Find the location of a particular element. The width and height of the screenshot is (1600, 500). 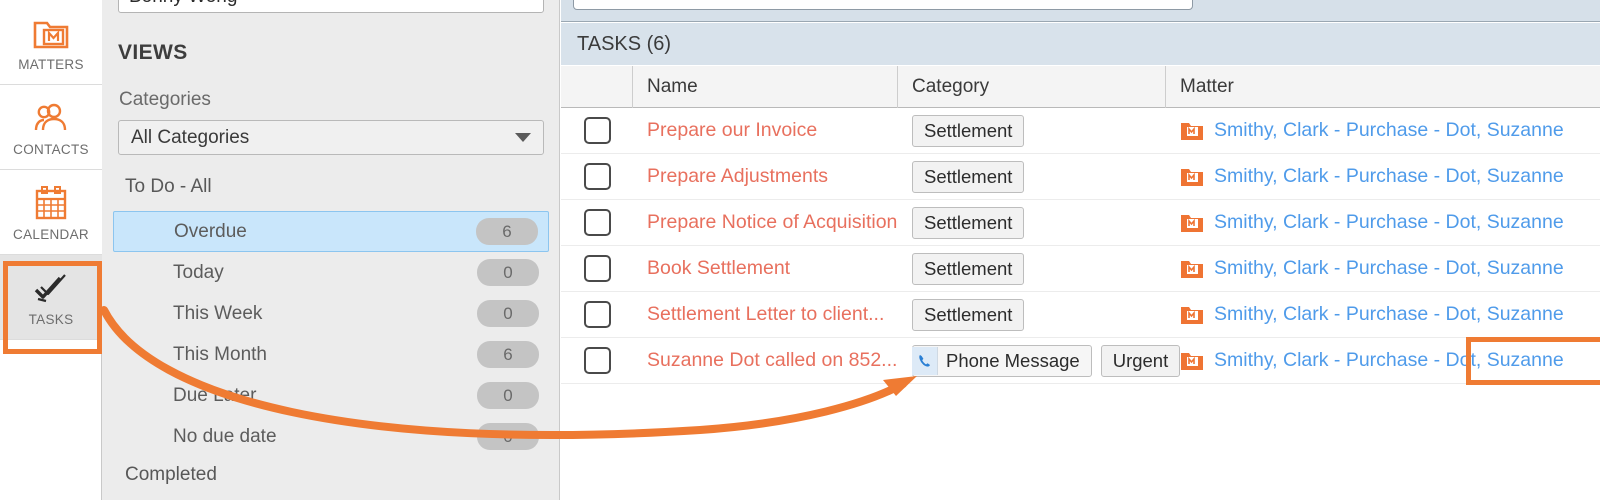

rail-item-tasks: TASKS is located at coordinates (51, 297).